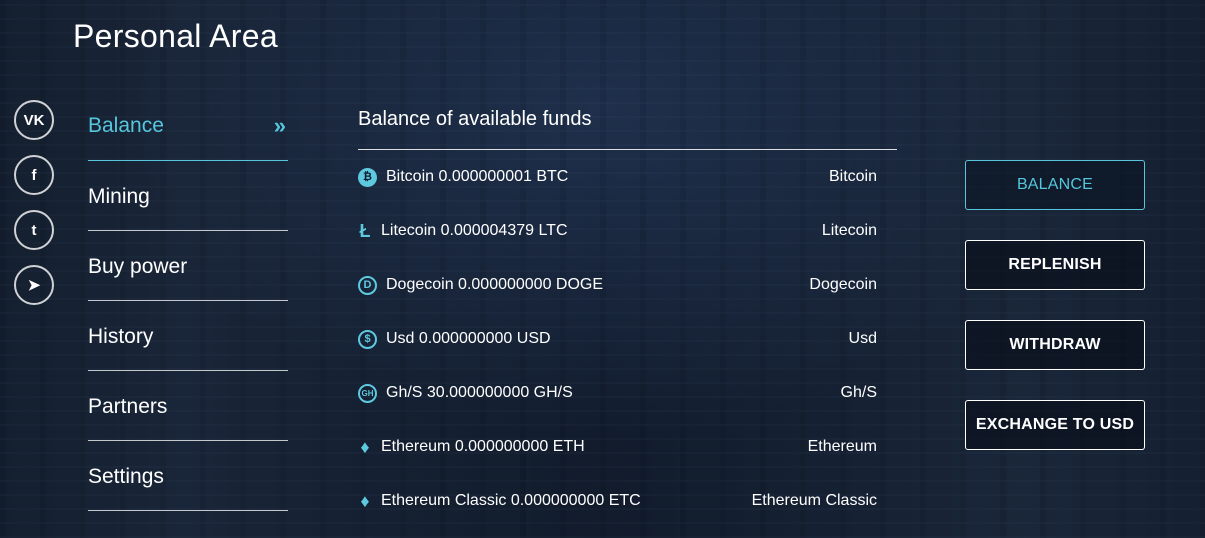  I want to click on withdraw-button: WITHDRAW, so click(1055, 345).